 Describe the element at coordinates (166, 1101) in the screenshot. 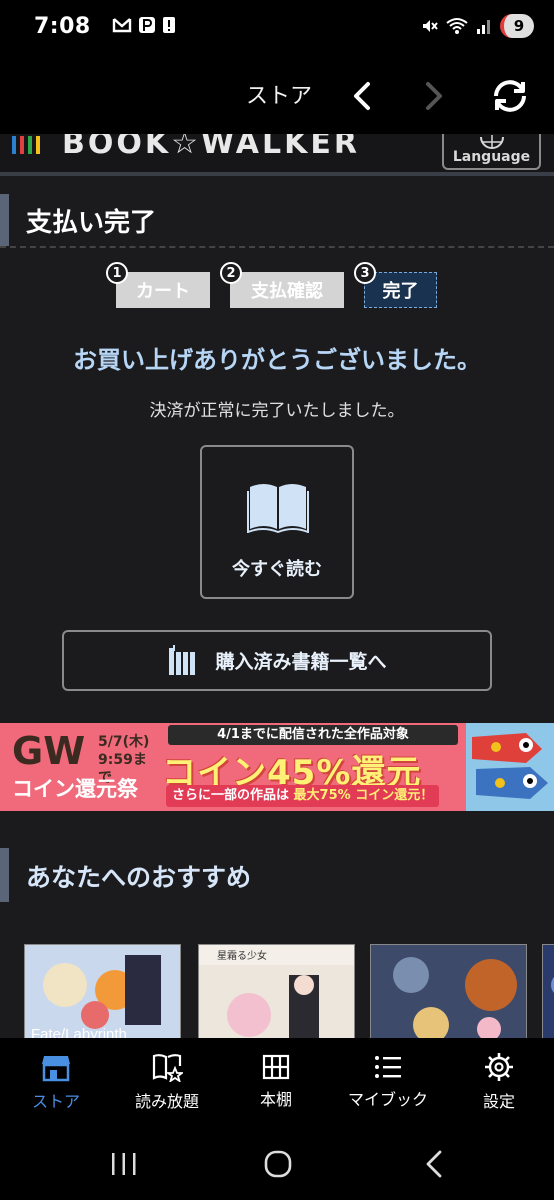

I see `nav-label: 読み放題` at that location.